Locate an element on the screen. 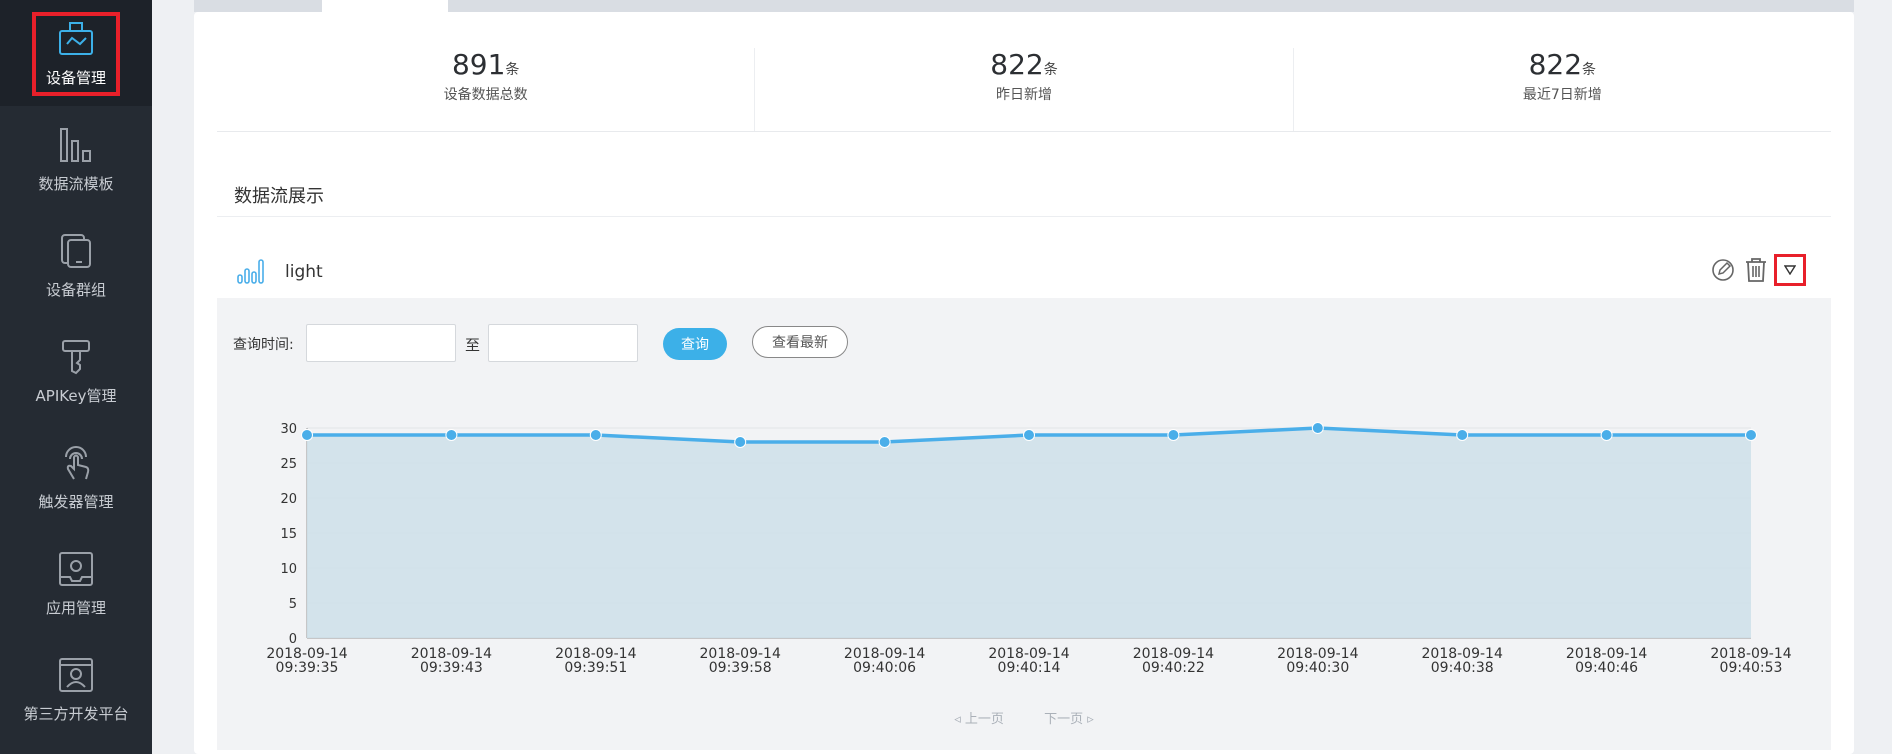 The width and height of the screenshot is (1892, 754). x-tick-label-time: 09:39:58 is located at coordinates (740, 668).